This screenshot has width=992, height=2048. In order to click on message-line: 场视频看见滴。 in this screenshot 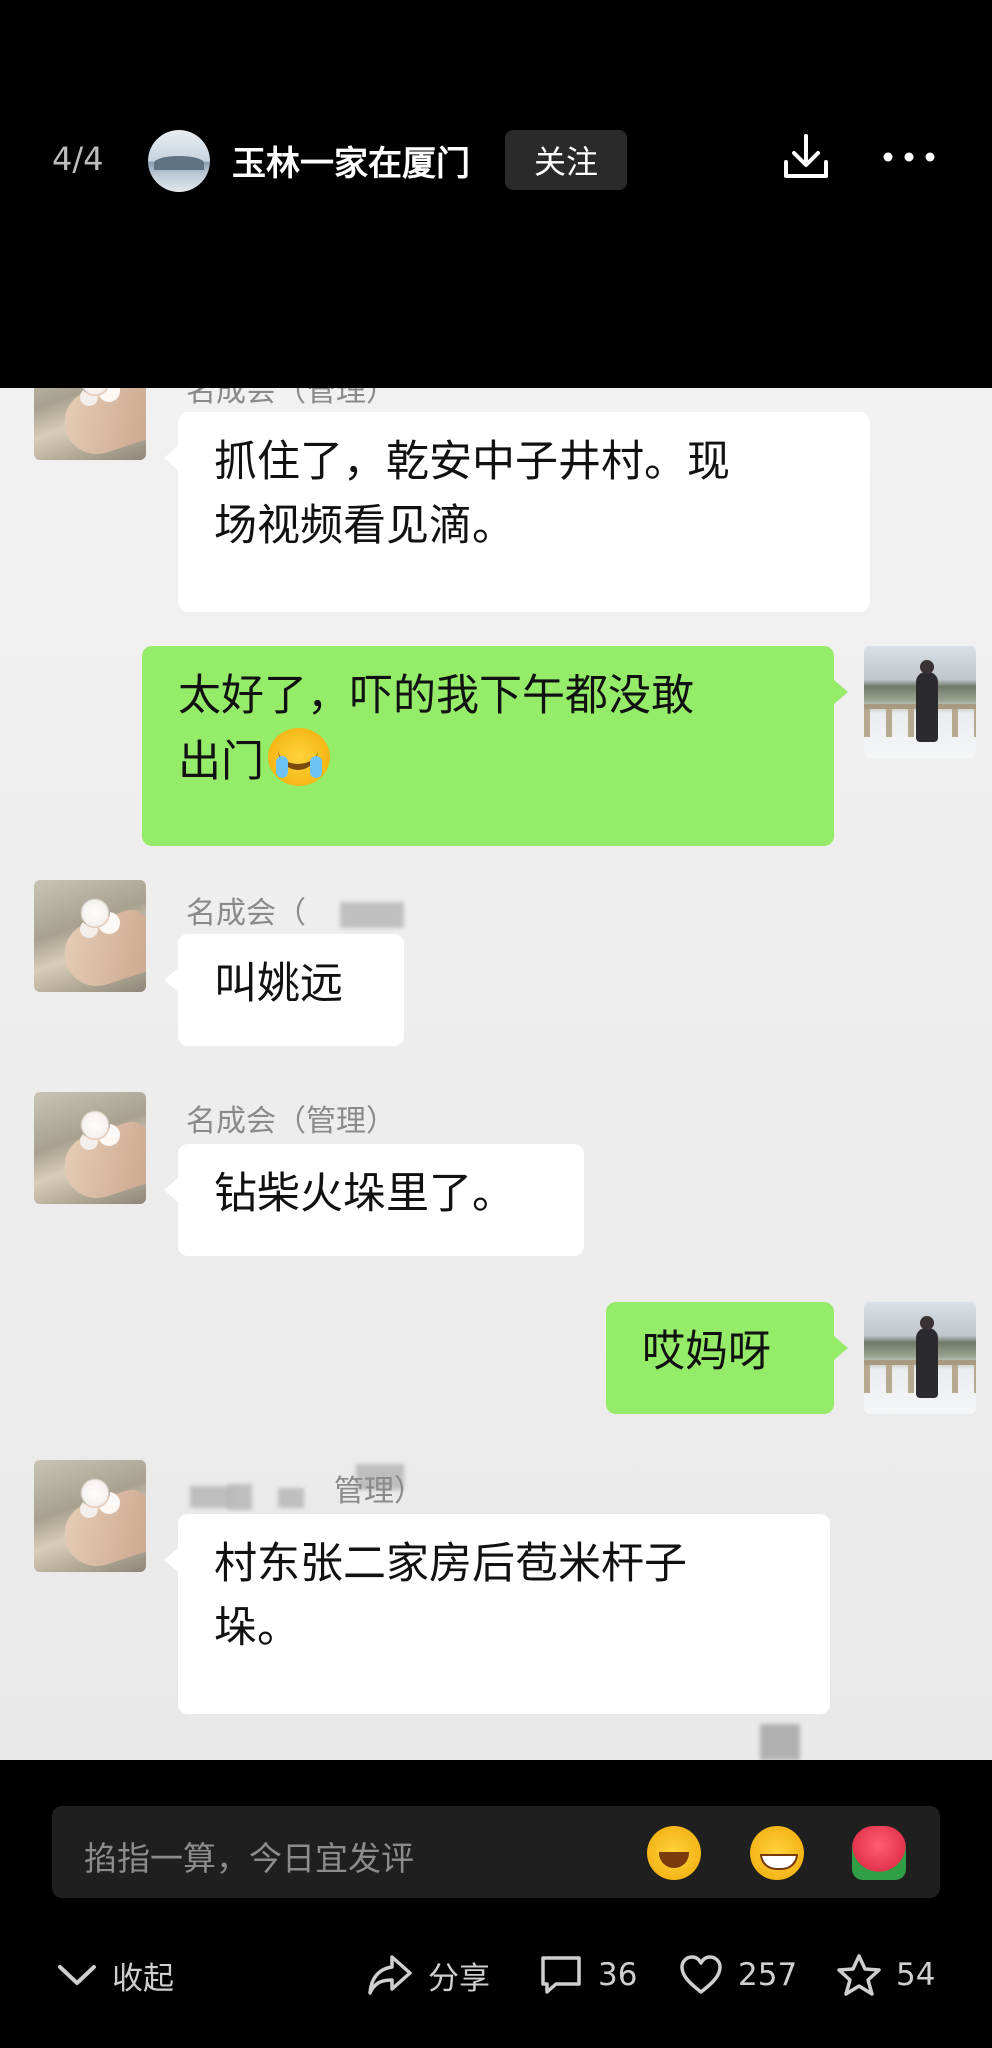, I will do `click(364, 526)`.